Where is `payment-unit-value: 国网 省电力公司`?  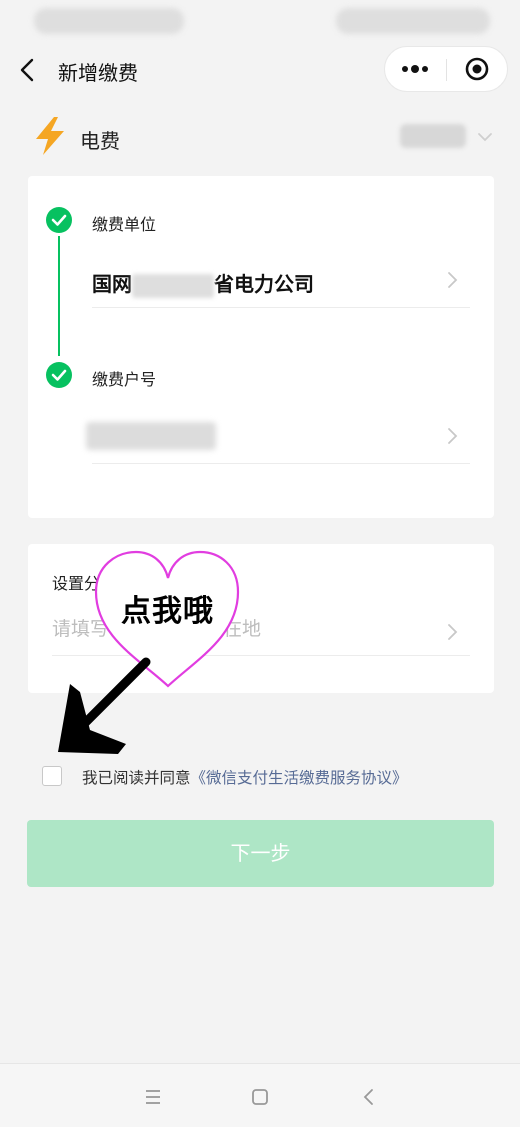
payment-unit-value: 国网 省电力公司 is located at coordinates (203, 283).